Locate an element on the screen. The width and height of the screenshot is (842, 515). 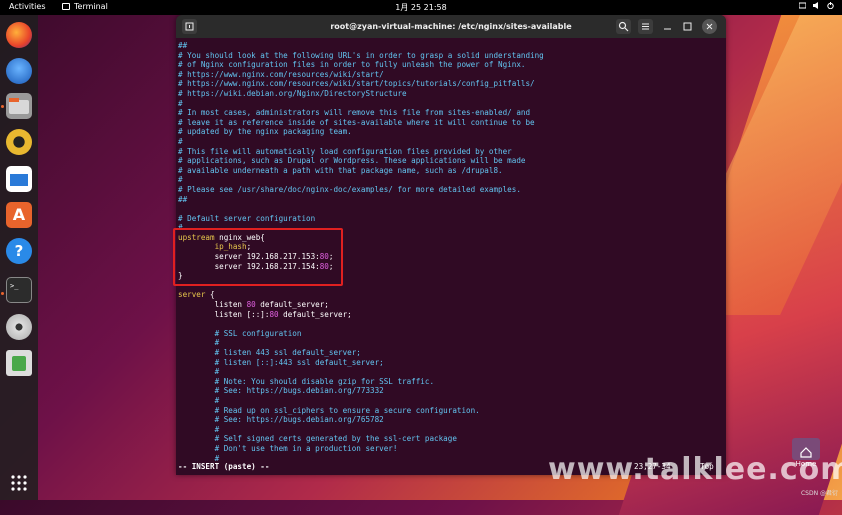
power-icon is located at coordinates (830, 6).